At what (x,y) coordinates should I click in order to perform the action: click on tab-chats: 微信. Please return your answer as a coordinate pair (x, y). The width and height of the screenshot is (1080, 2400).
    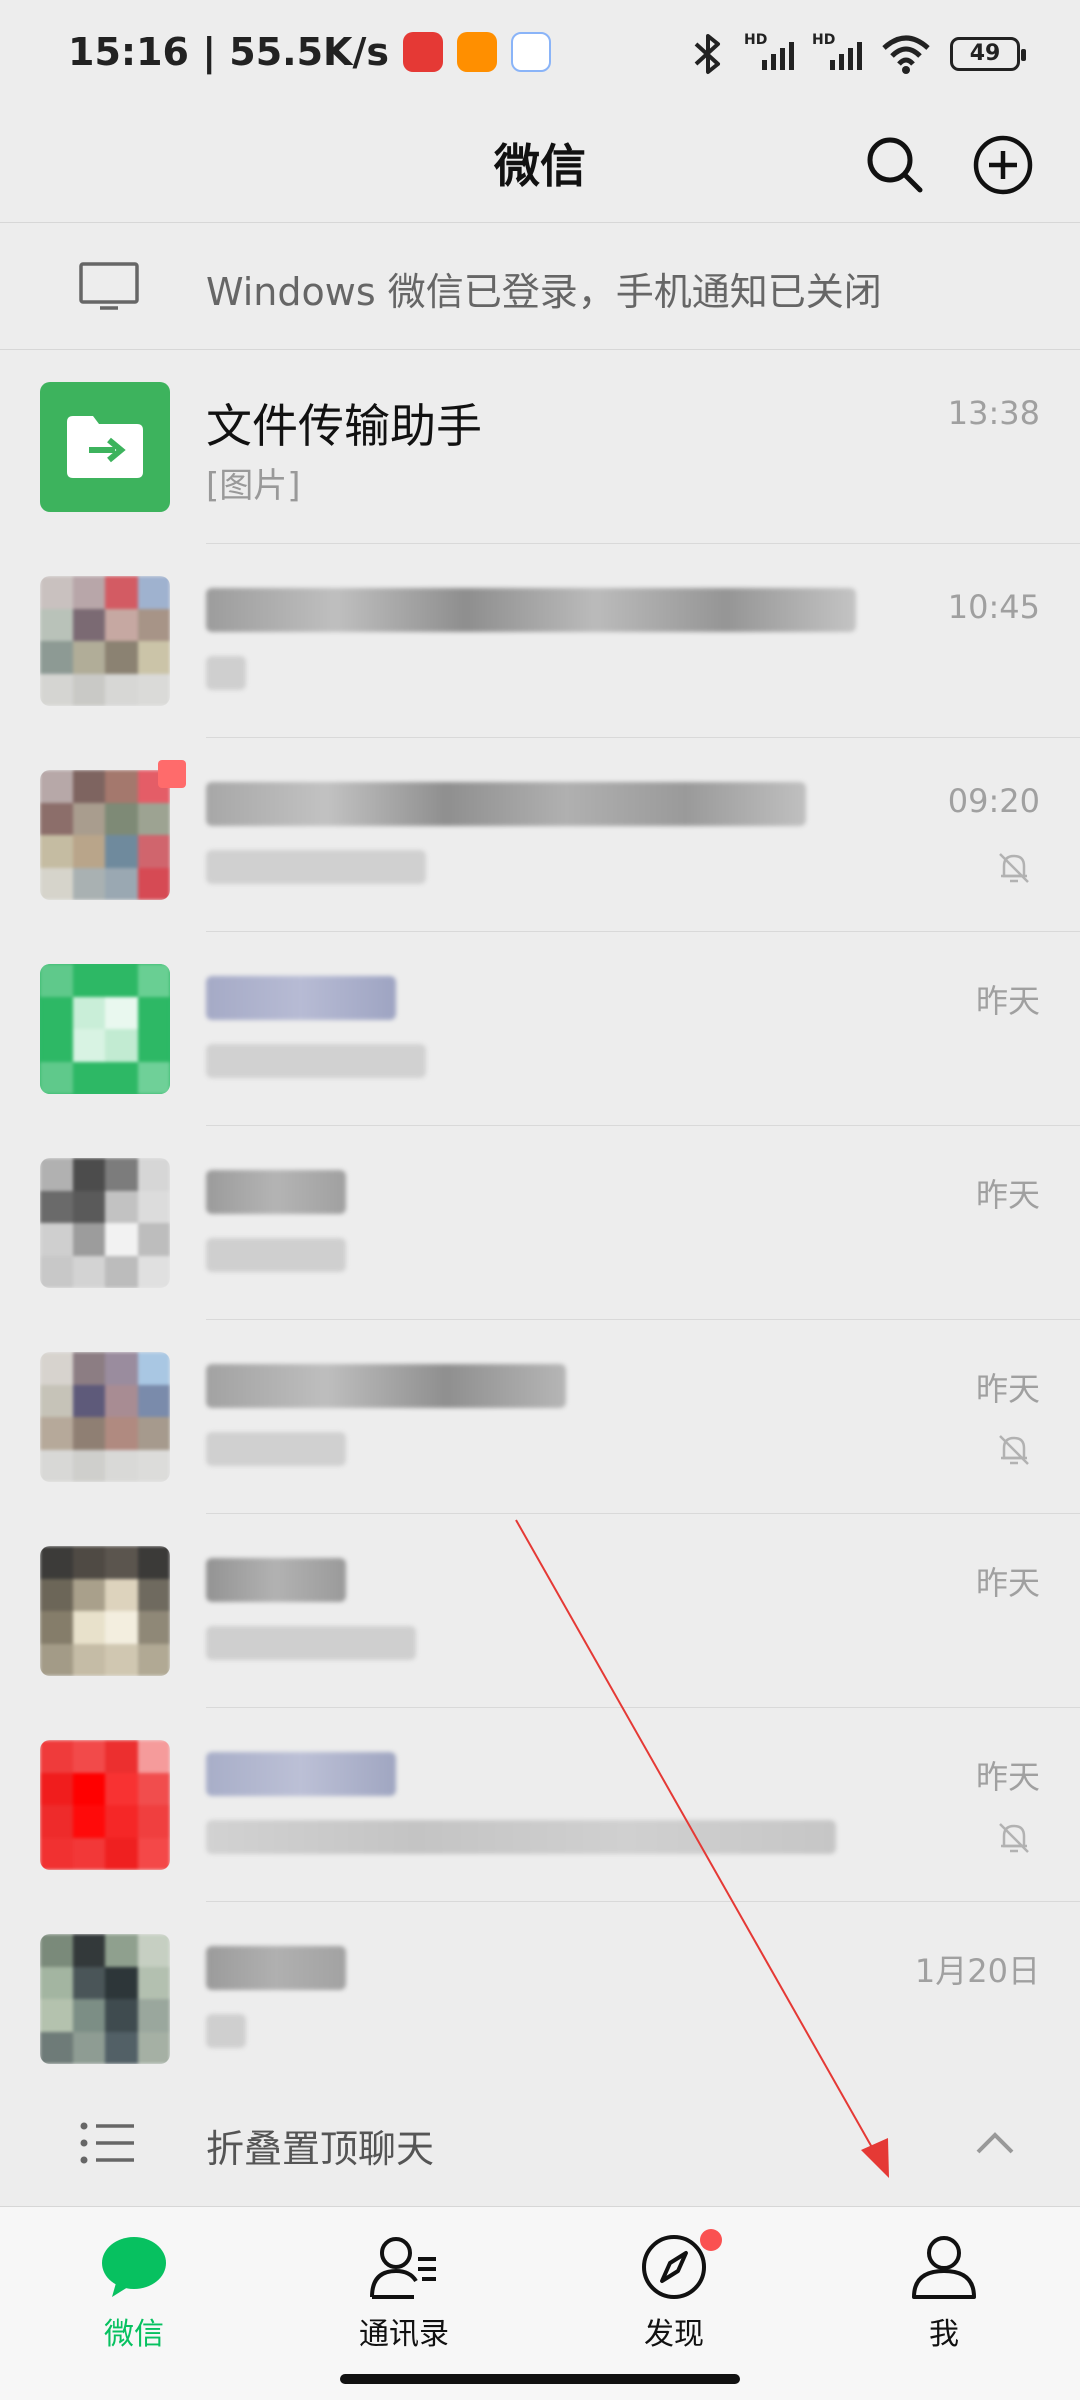
    Looking at the image, I should click on (134, 2292).